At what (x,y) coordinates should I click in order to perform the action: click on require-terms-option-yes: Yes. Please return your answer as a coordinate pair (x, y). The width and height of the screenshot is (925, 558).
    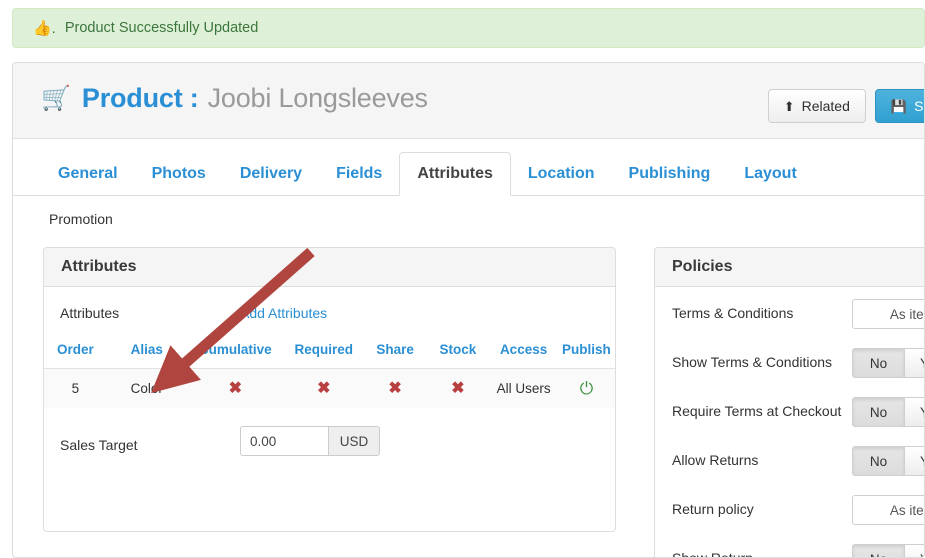
    Looking at the image, I should click on (914, 412).